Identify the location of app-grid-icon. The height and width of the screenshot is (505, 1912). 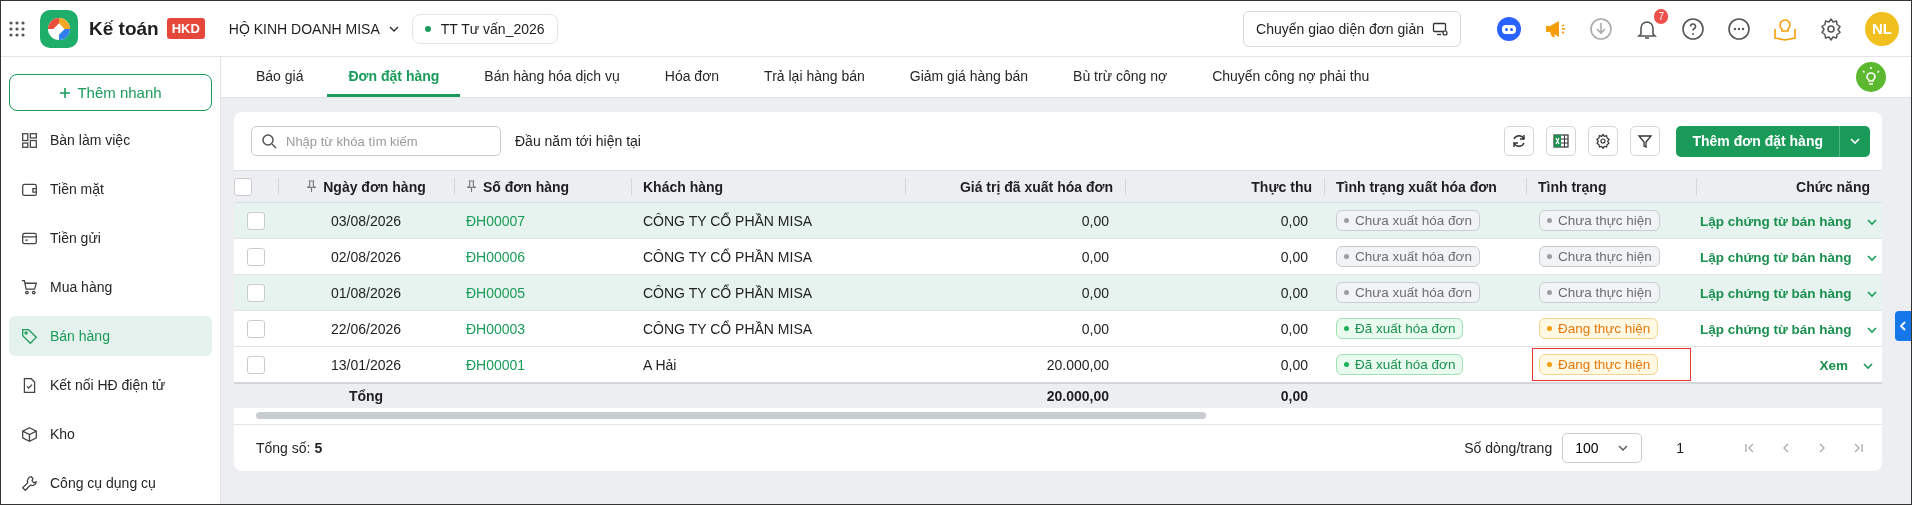
(17, 28).